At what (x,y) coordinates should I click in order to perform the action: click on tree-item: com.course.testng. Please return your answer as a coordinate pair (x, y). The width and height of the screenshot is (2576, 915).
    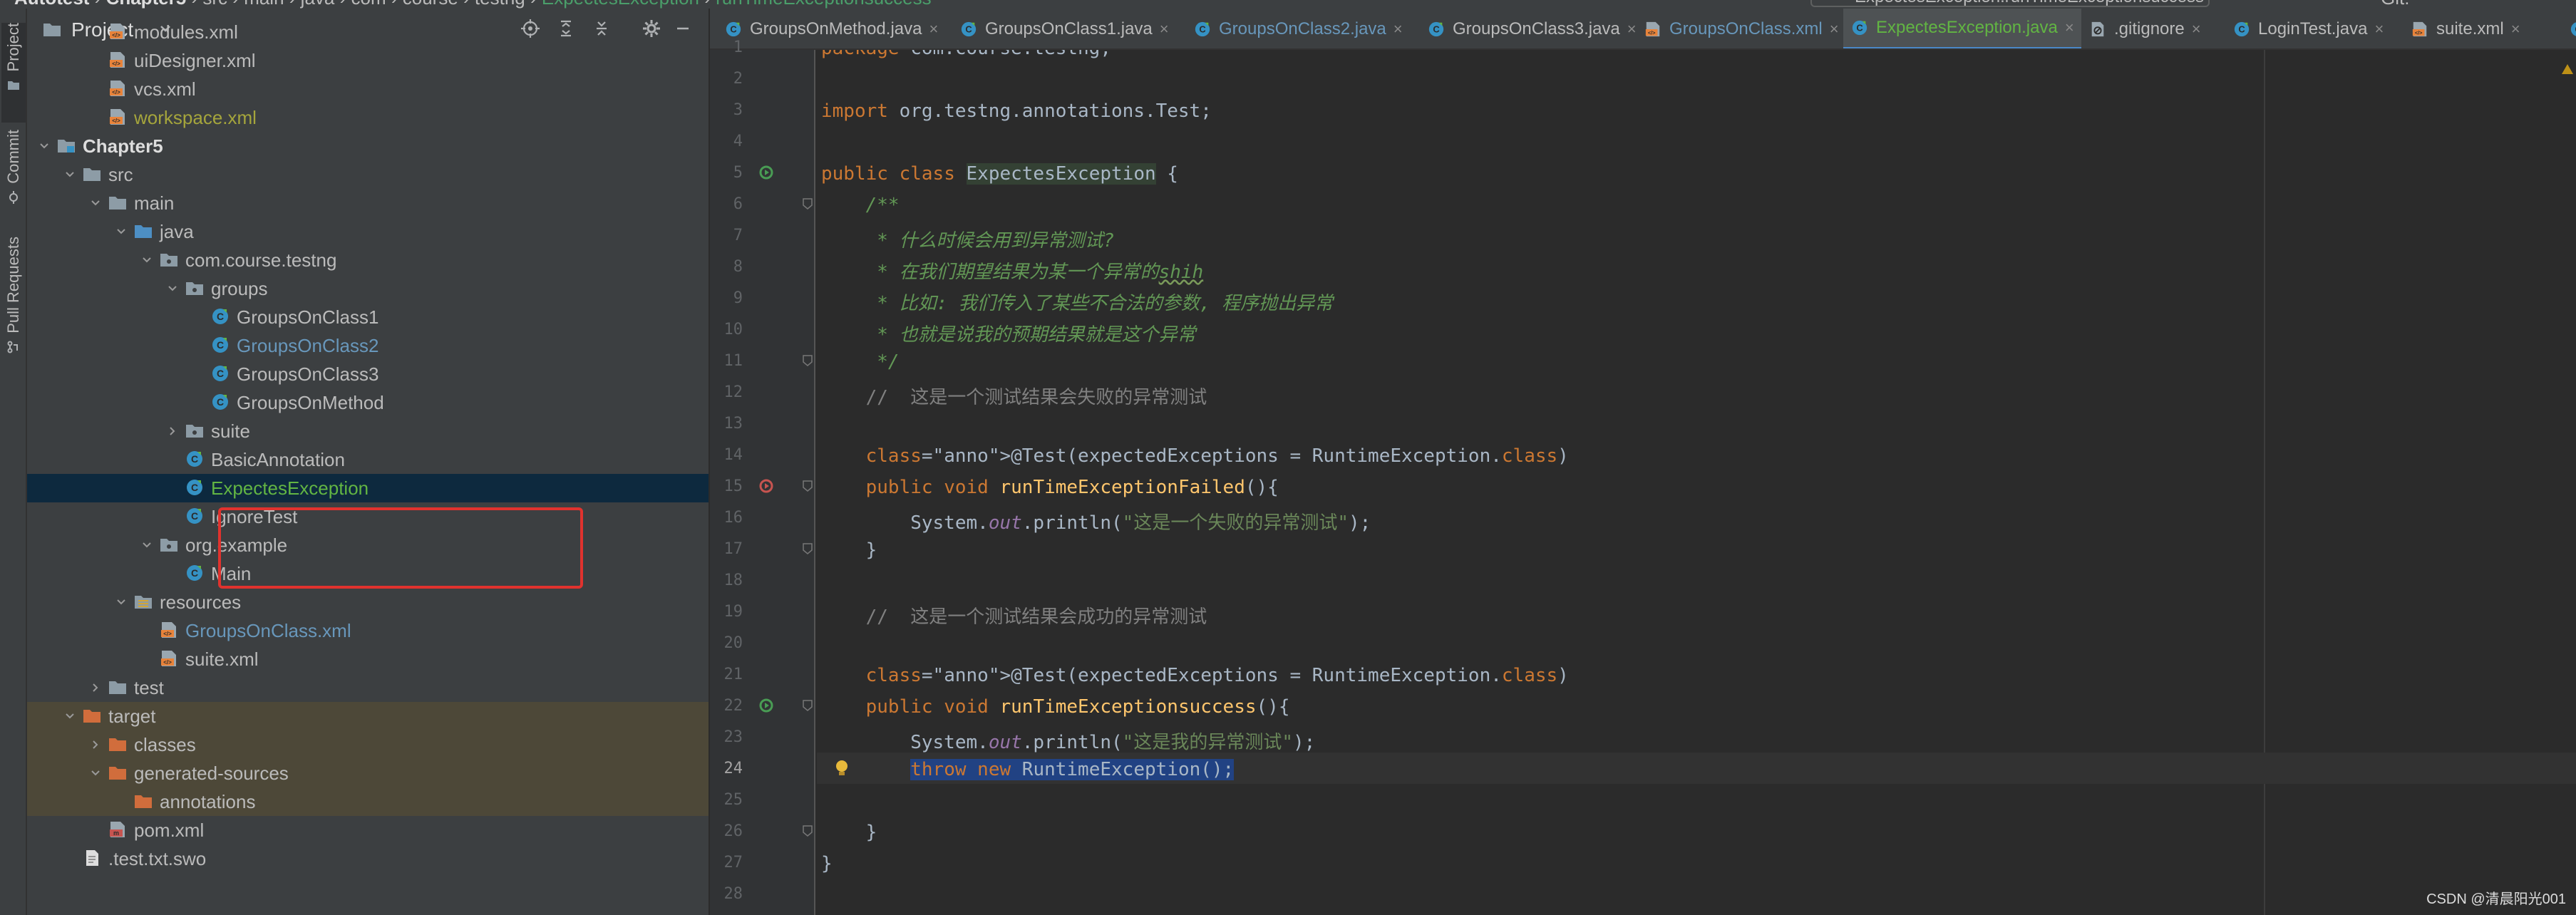
    Looking at the image, I should click on (368, 260).